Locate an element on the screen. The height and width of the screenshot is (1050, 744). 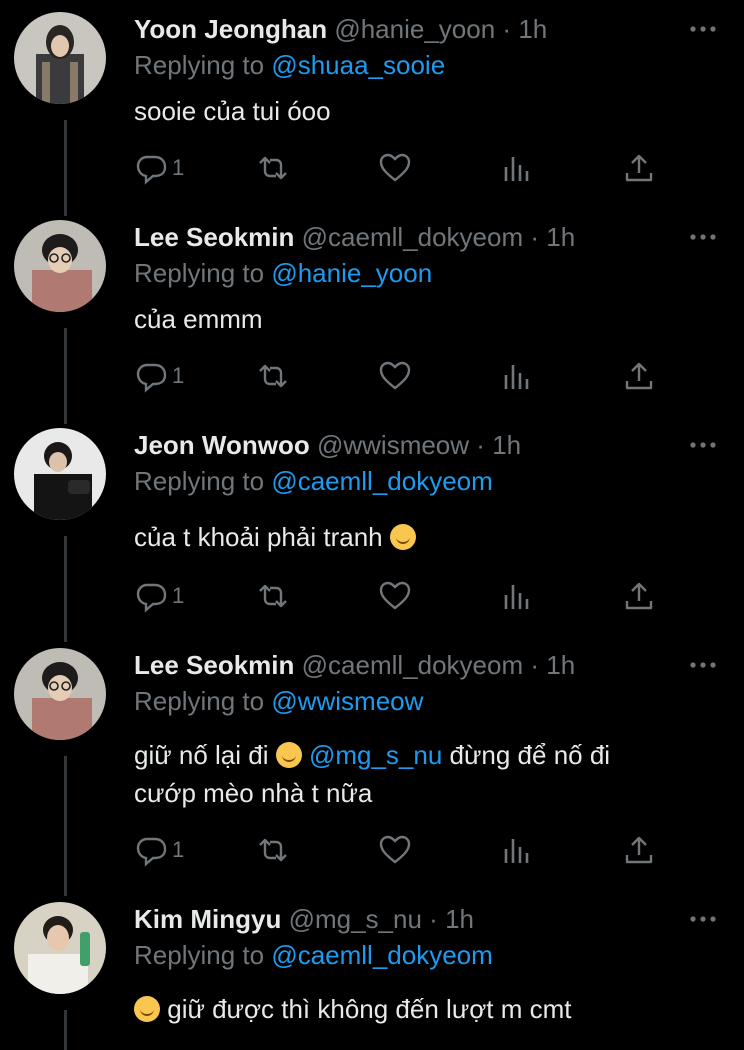
display-name: Yoon Jeonghan is located at coordinates (230, 29).